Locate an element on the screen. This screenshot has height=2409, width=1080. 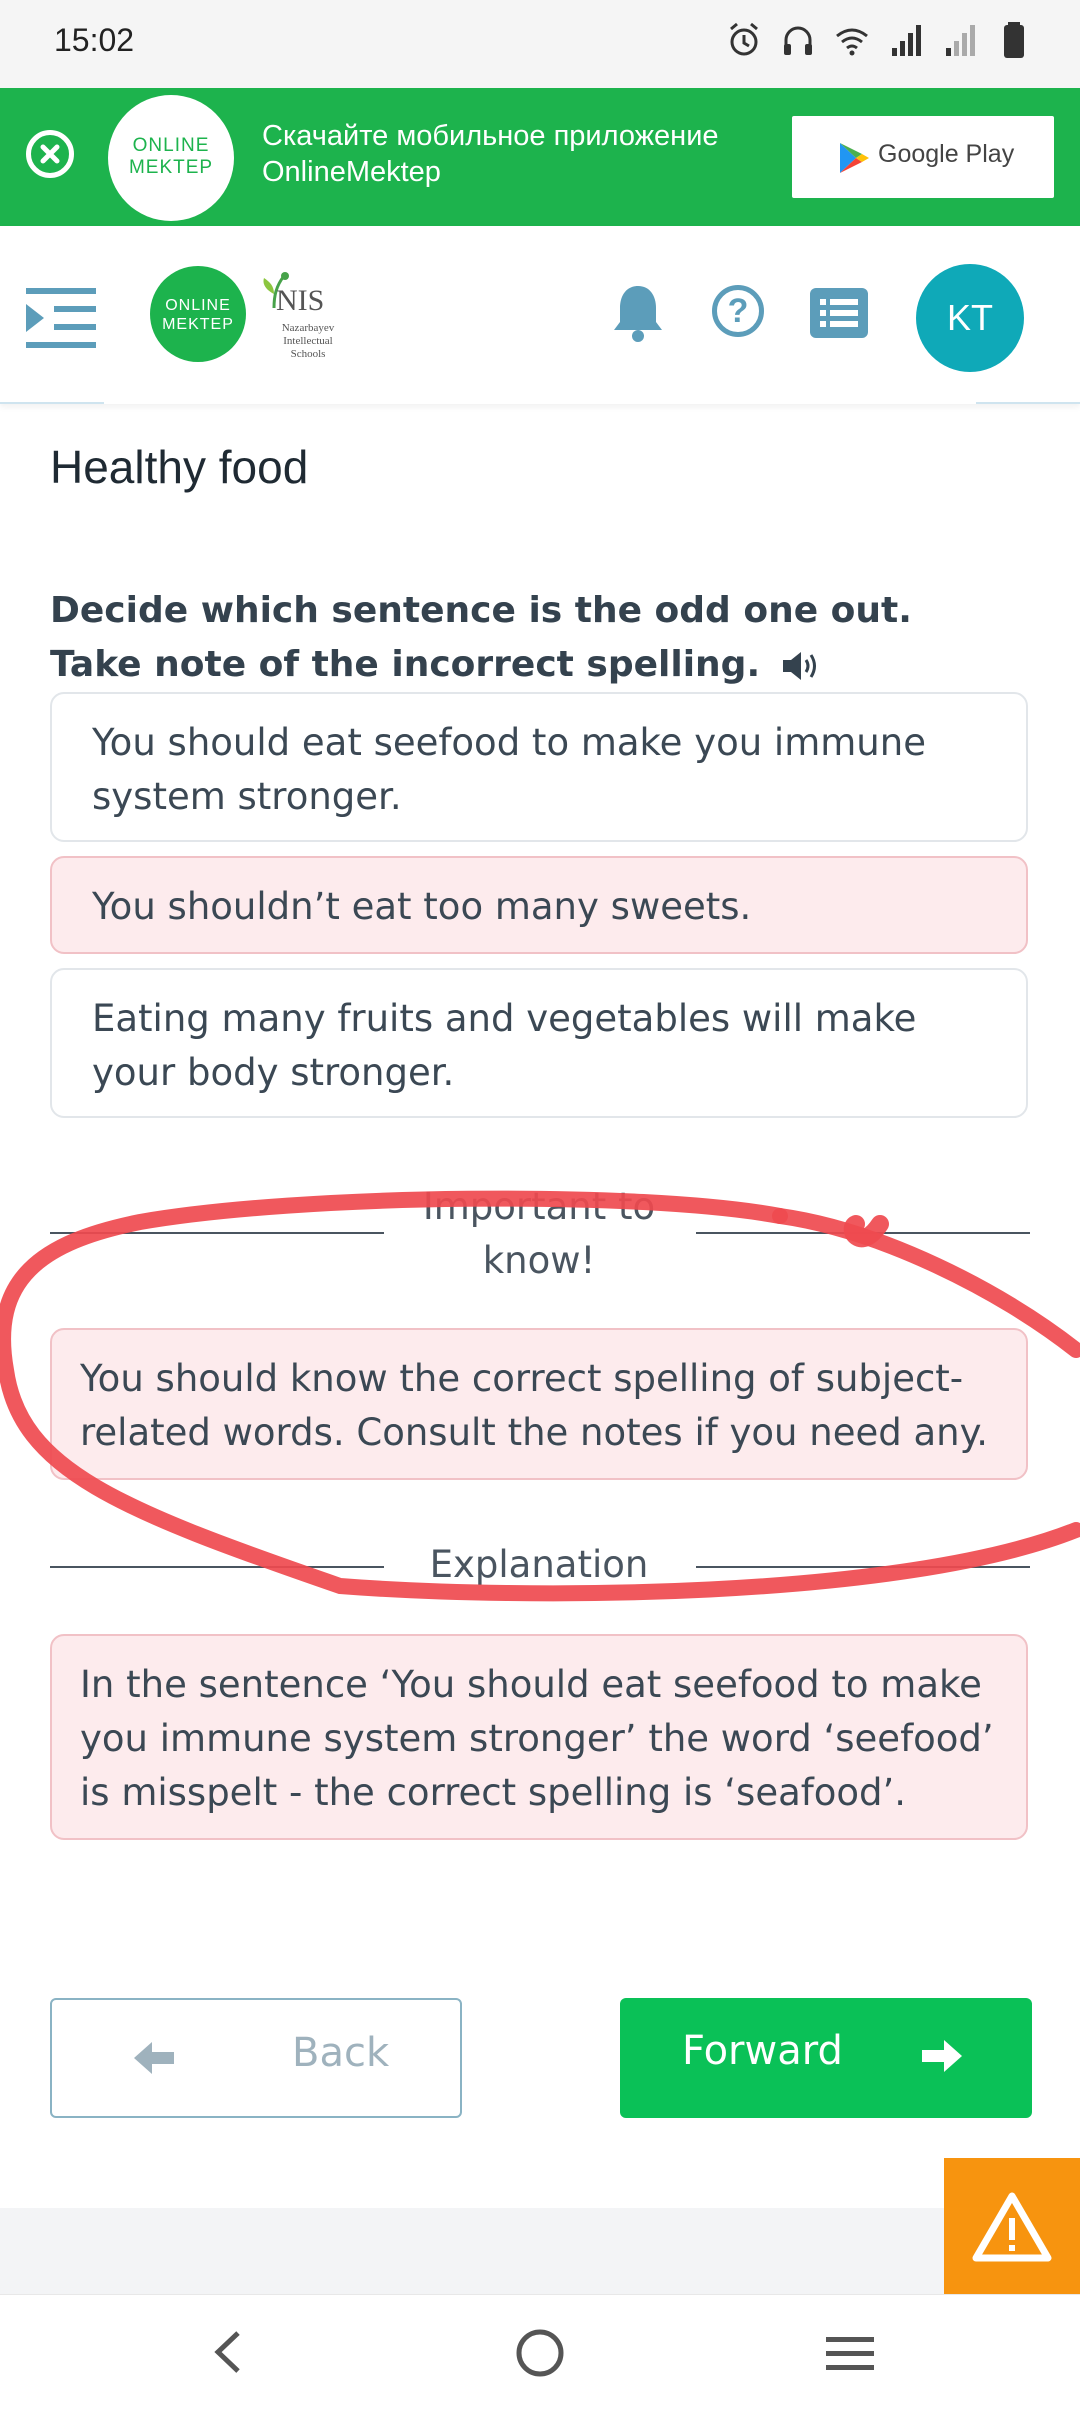
logo-line-2: MEKTEP is located at coordinates (171, 167).